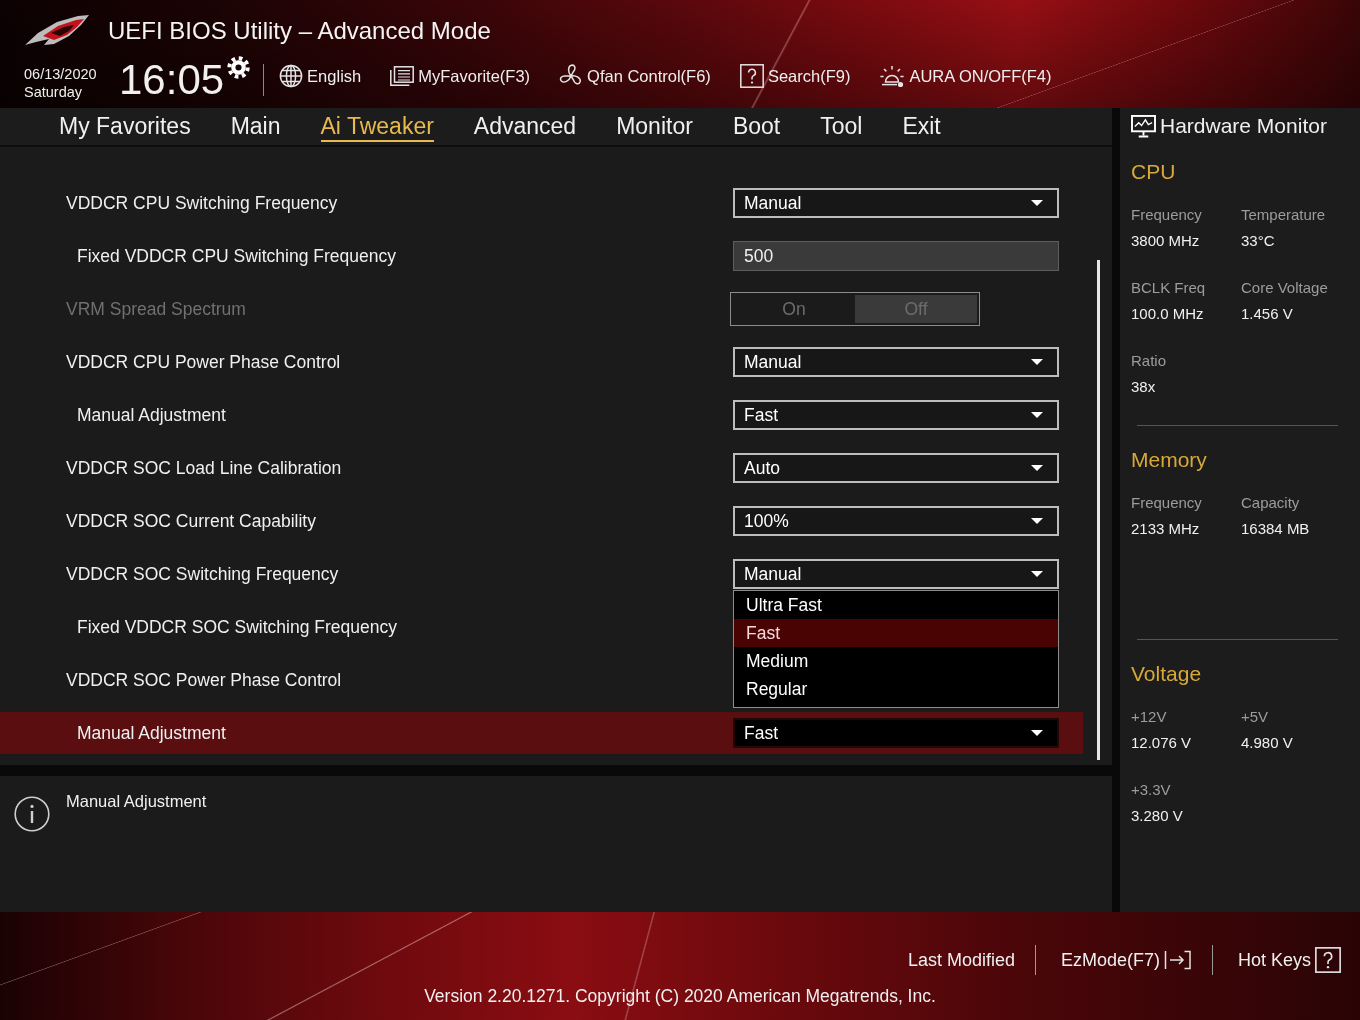 Image resolution: width=1360 pixels, height=1020 pixels. Describe the element at coordinates (756, 127) in the screenshot. I see `tab: Boot` at that location.